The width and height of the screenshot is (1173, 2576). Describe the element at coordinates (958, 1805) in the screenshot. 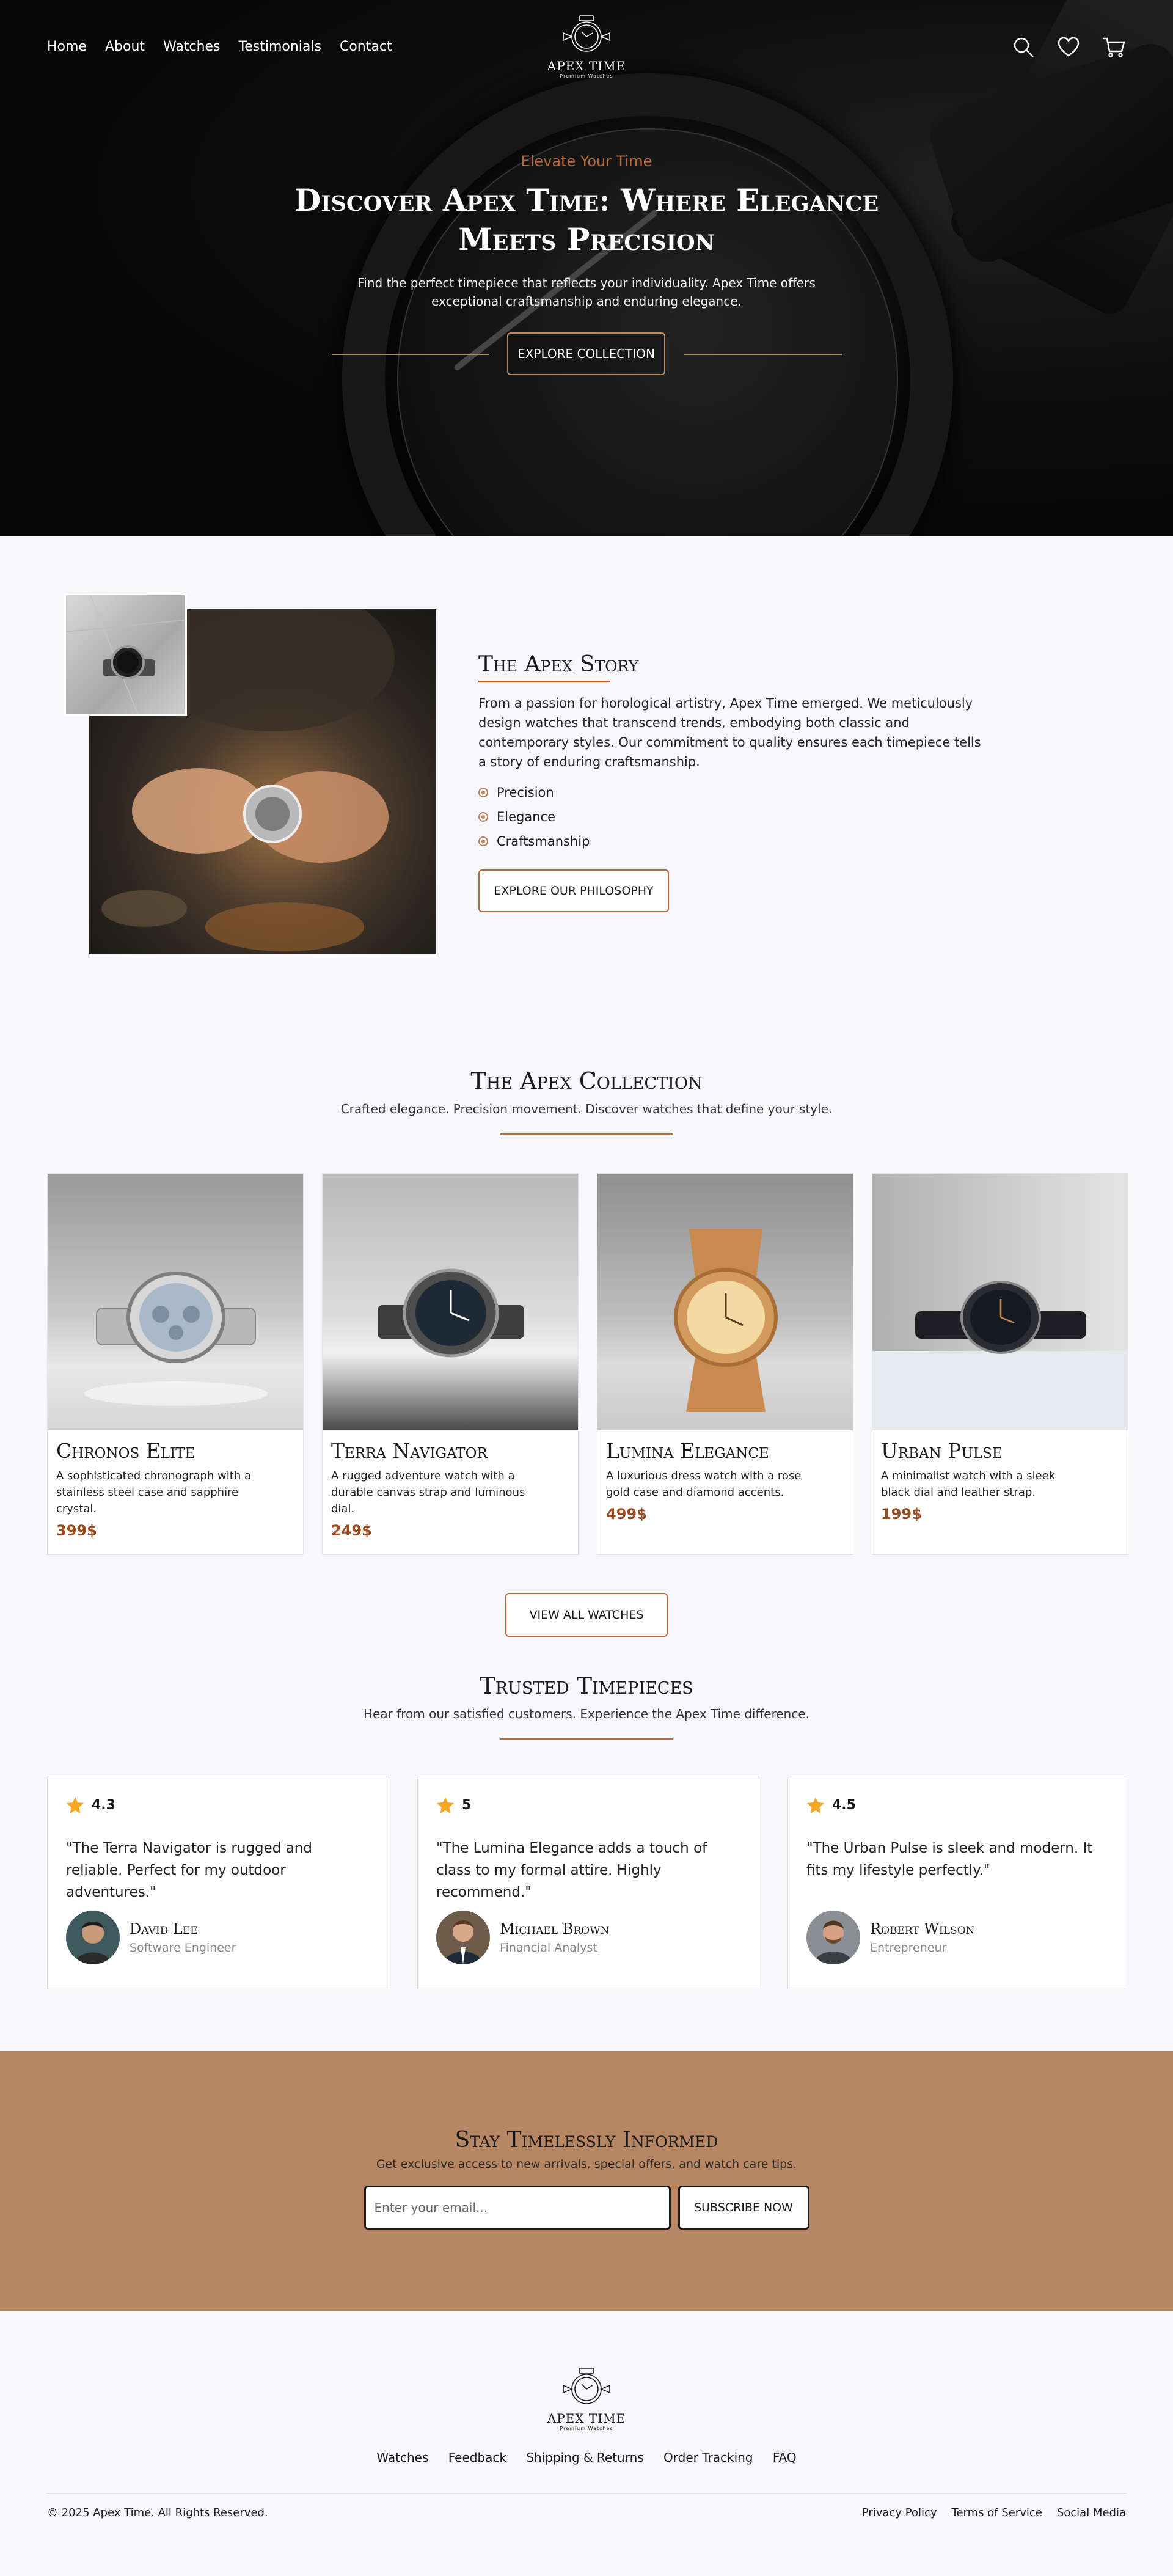

I see `review-rating: 4.5` at that location.